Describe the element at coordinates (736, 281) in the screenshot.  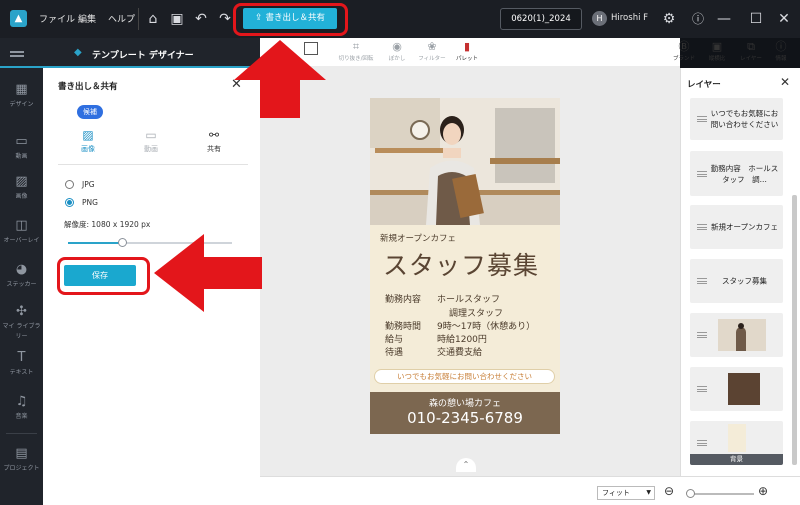
I see `layer-item: スタッフ募集` at that location.